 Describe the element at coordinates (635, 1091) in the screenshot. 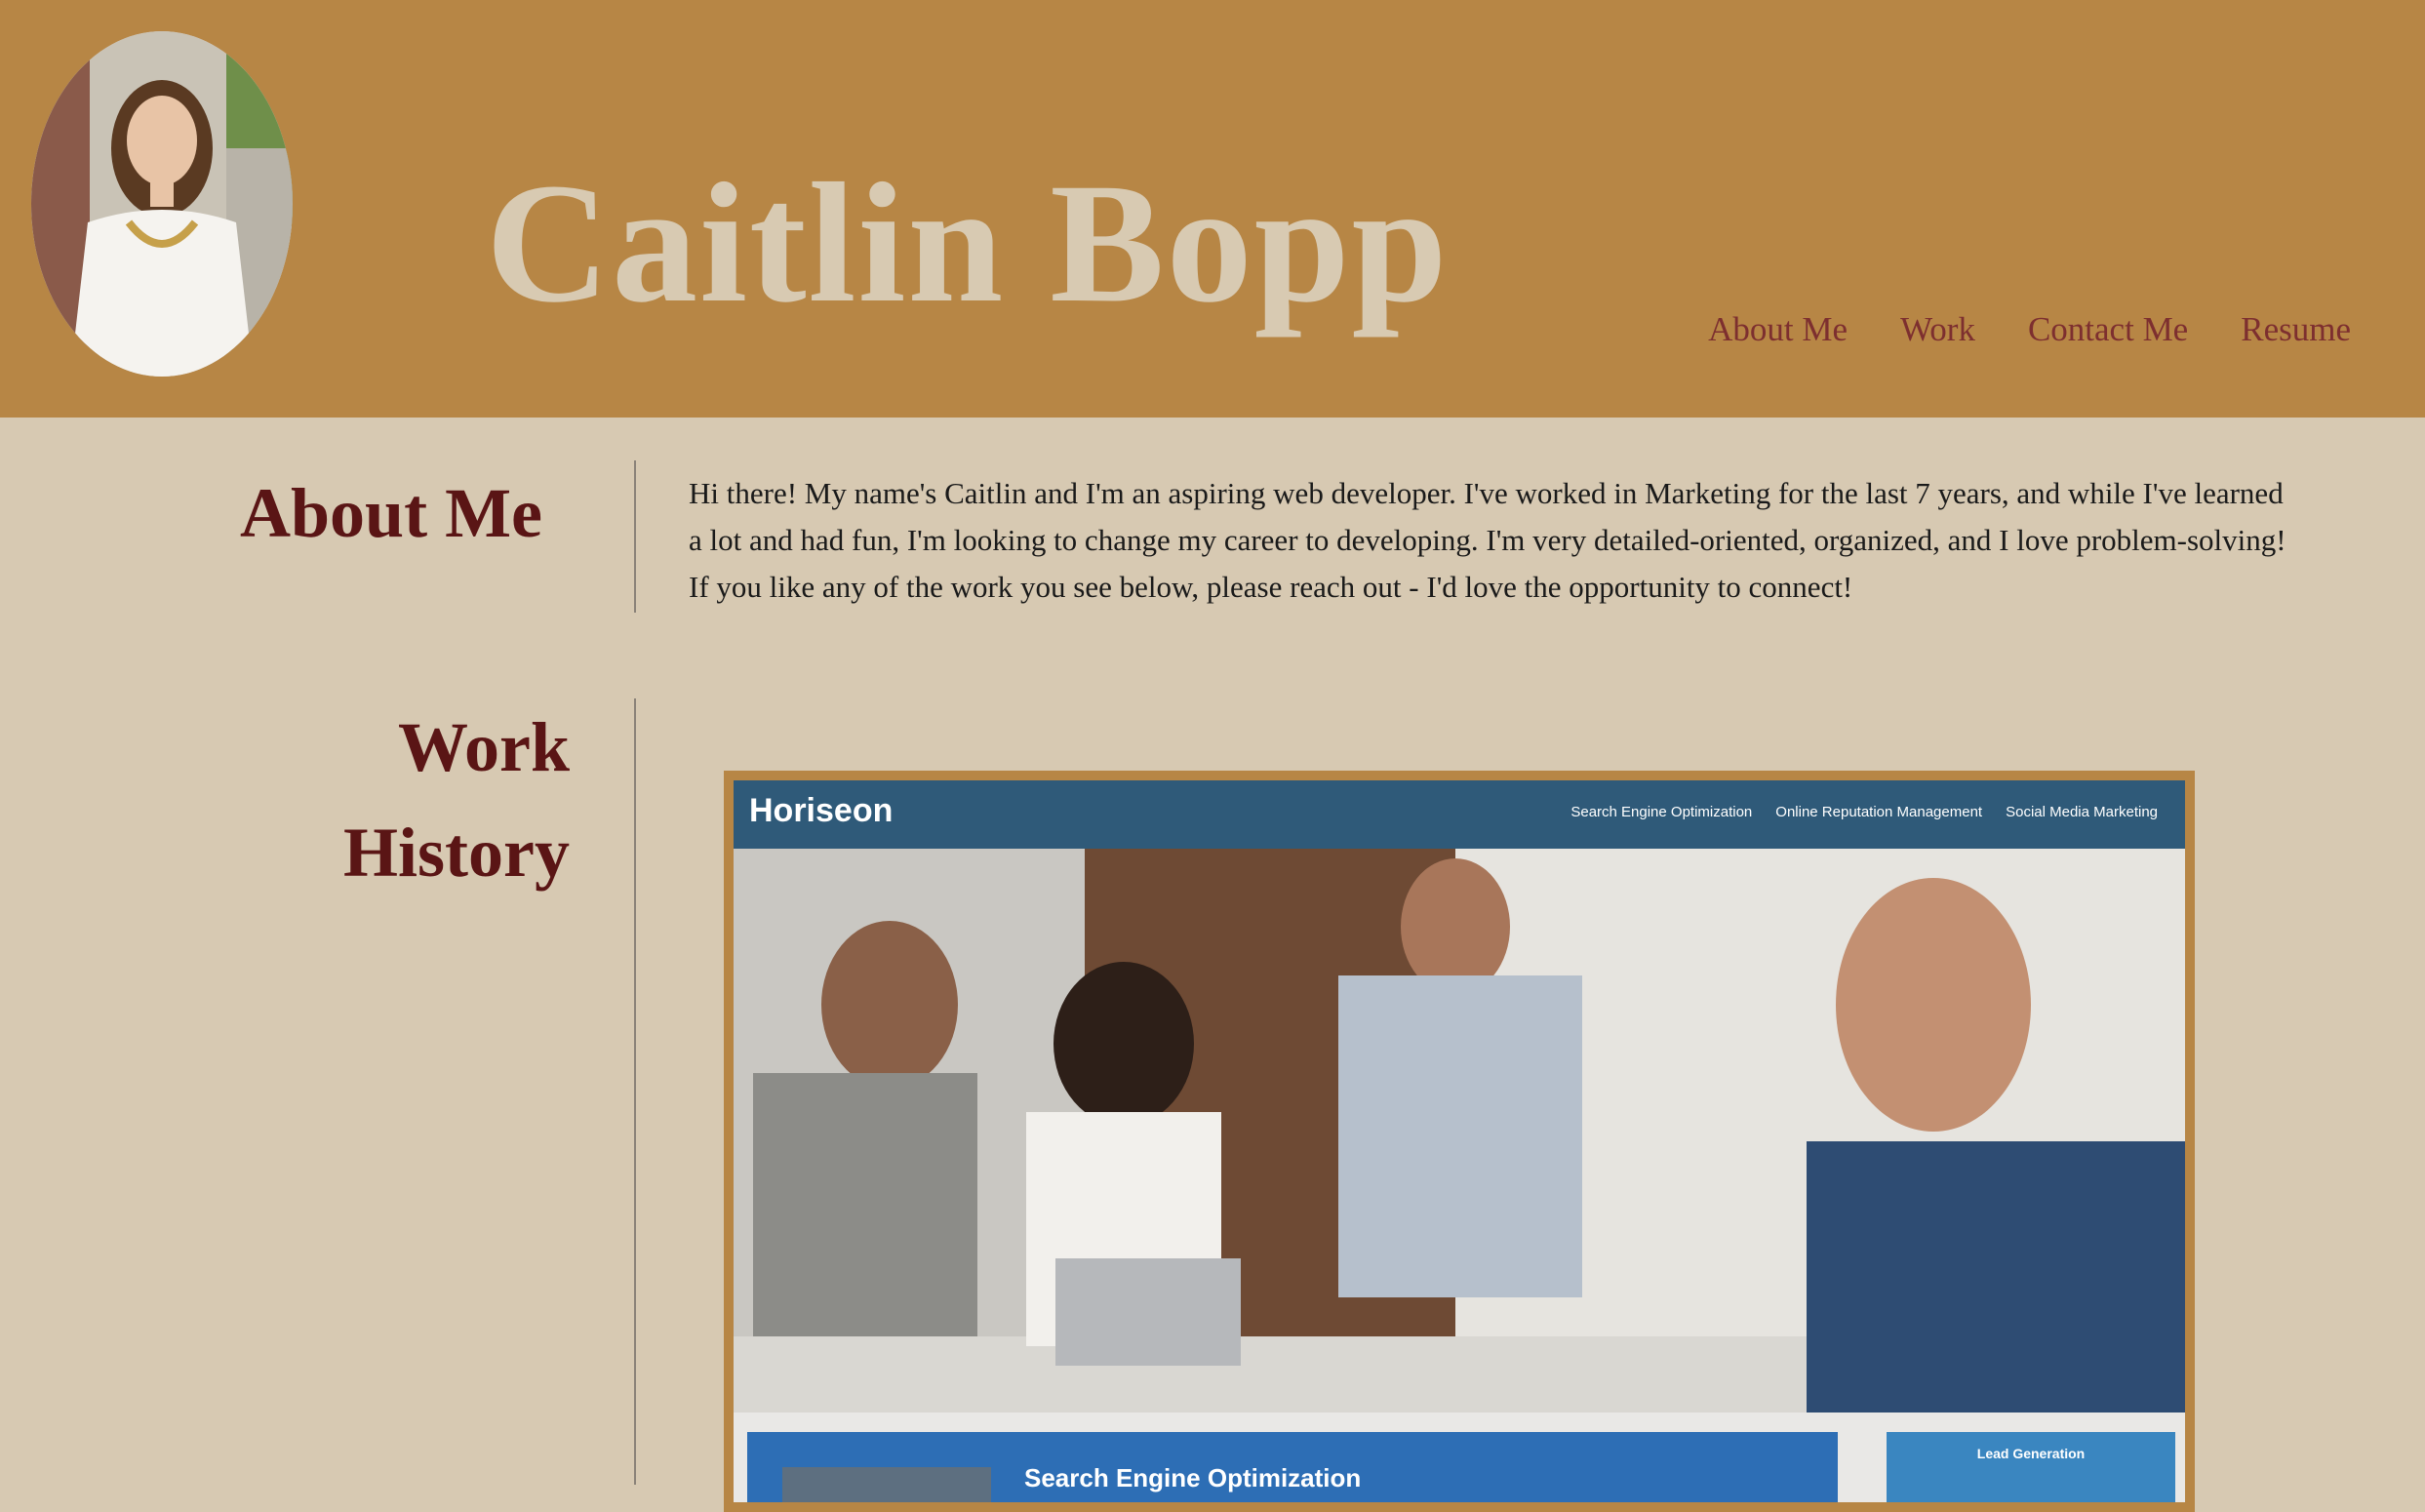

I see `work-divider` at that location.